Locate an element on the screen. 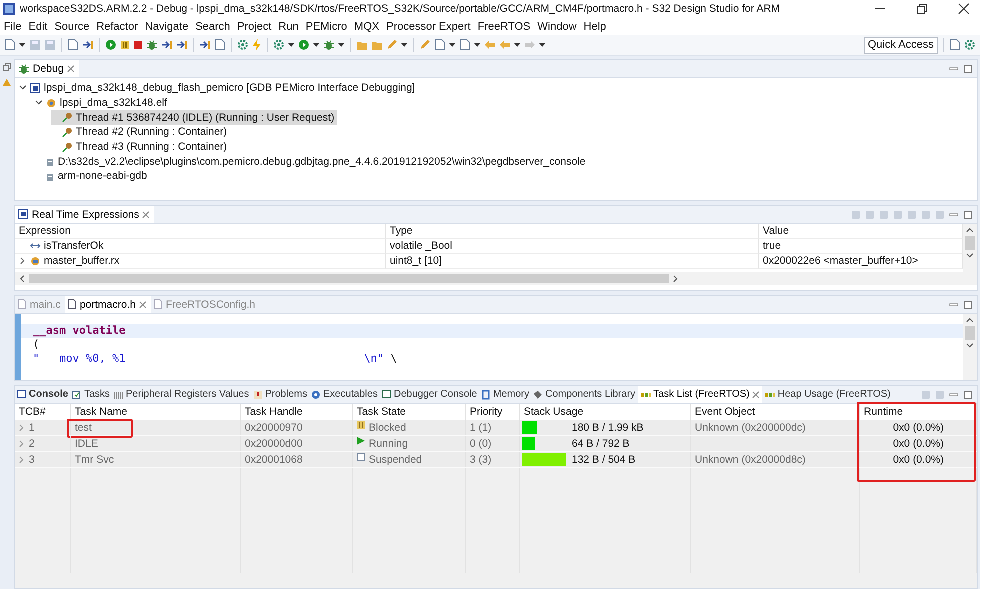 The height and width of the screenshot is (589, 999). table-cell: 0x20001068 is located at coordinates (297, 459).